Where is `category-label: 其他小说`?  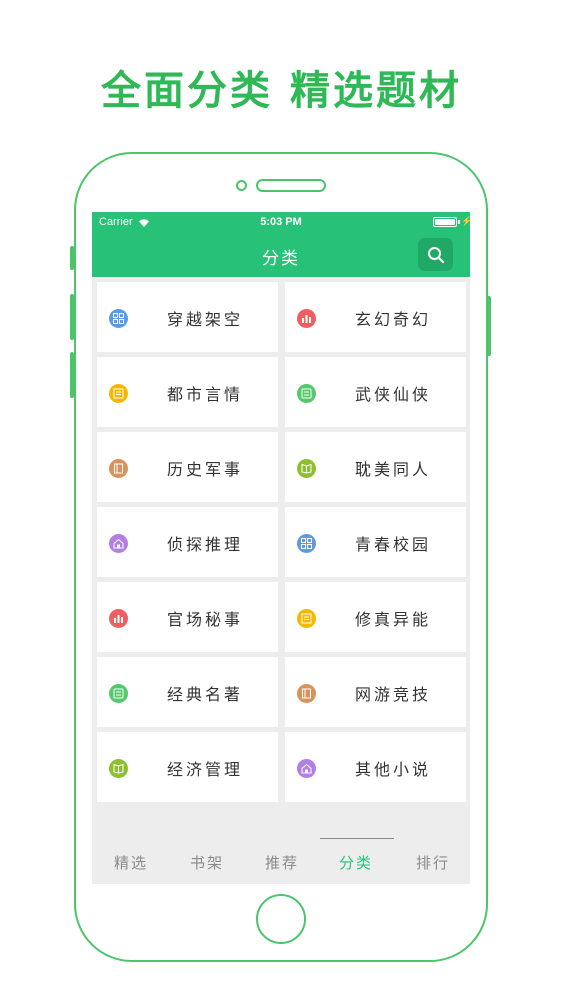
category-label: 其他小说 is located at coordinates (393, 769).